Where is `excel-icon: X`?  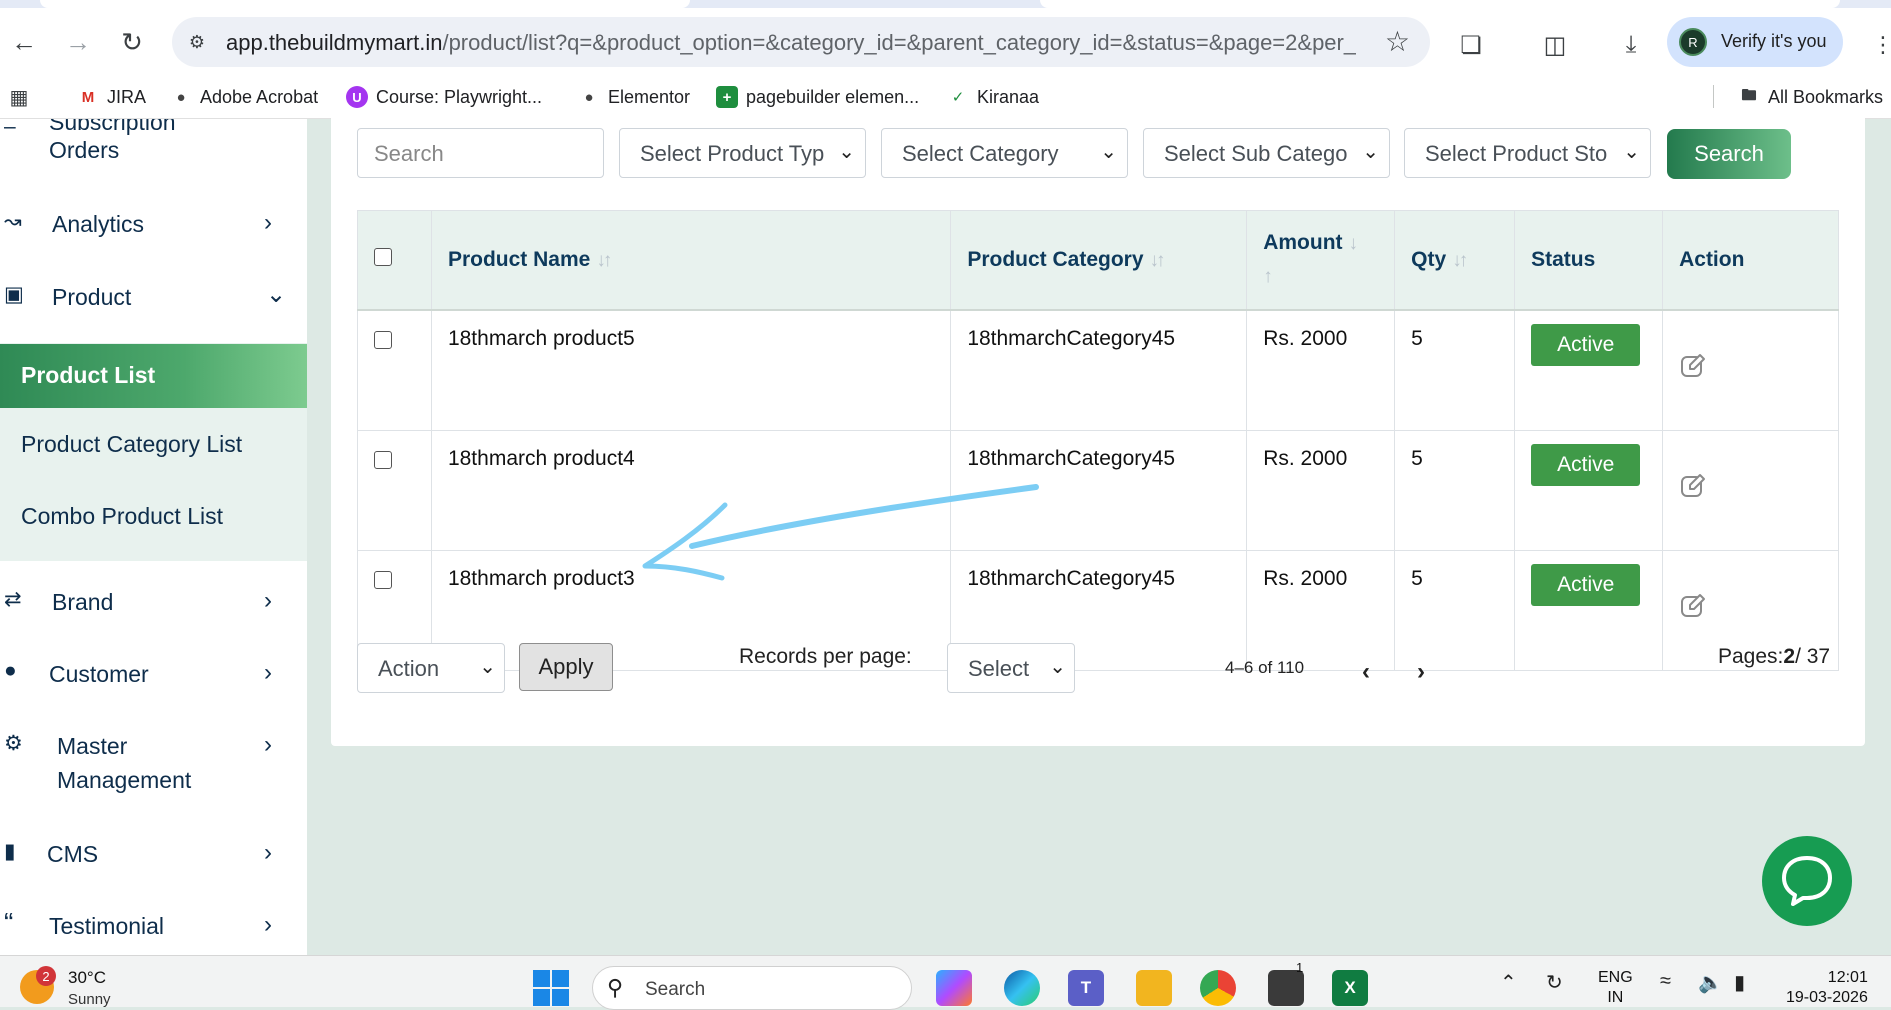
excel-icon: X is located at coordinates (1350, 988).